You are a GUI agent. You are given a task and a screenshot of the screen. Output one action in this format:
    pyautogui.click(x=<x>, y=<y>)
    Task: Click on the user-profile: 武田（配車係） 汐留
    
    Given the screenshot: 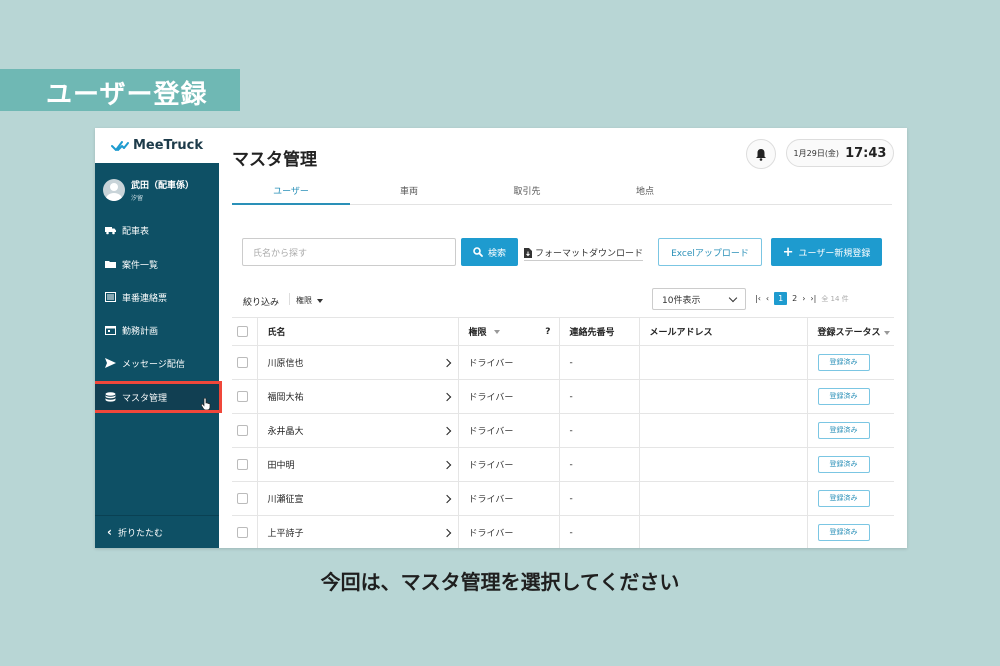 What is the action you would take?
    pyautogui.click(x=148, y=190)
    